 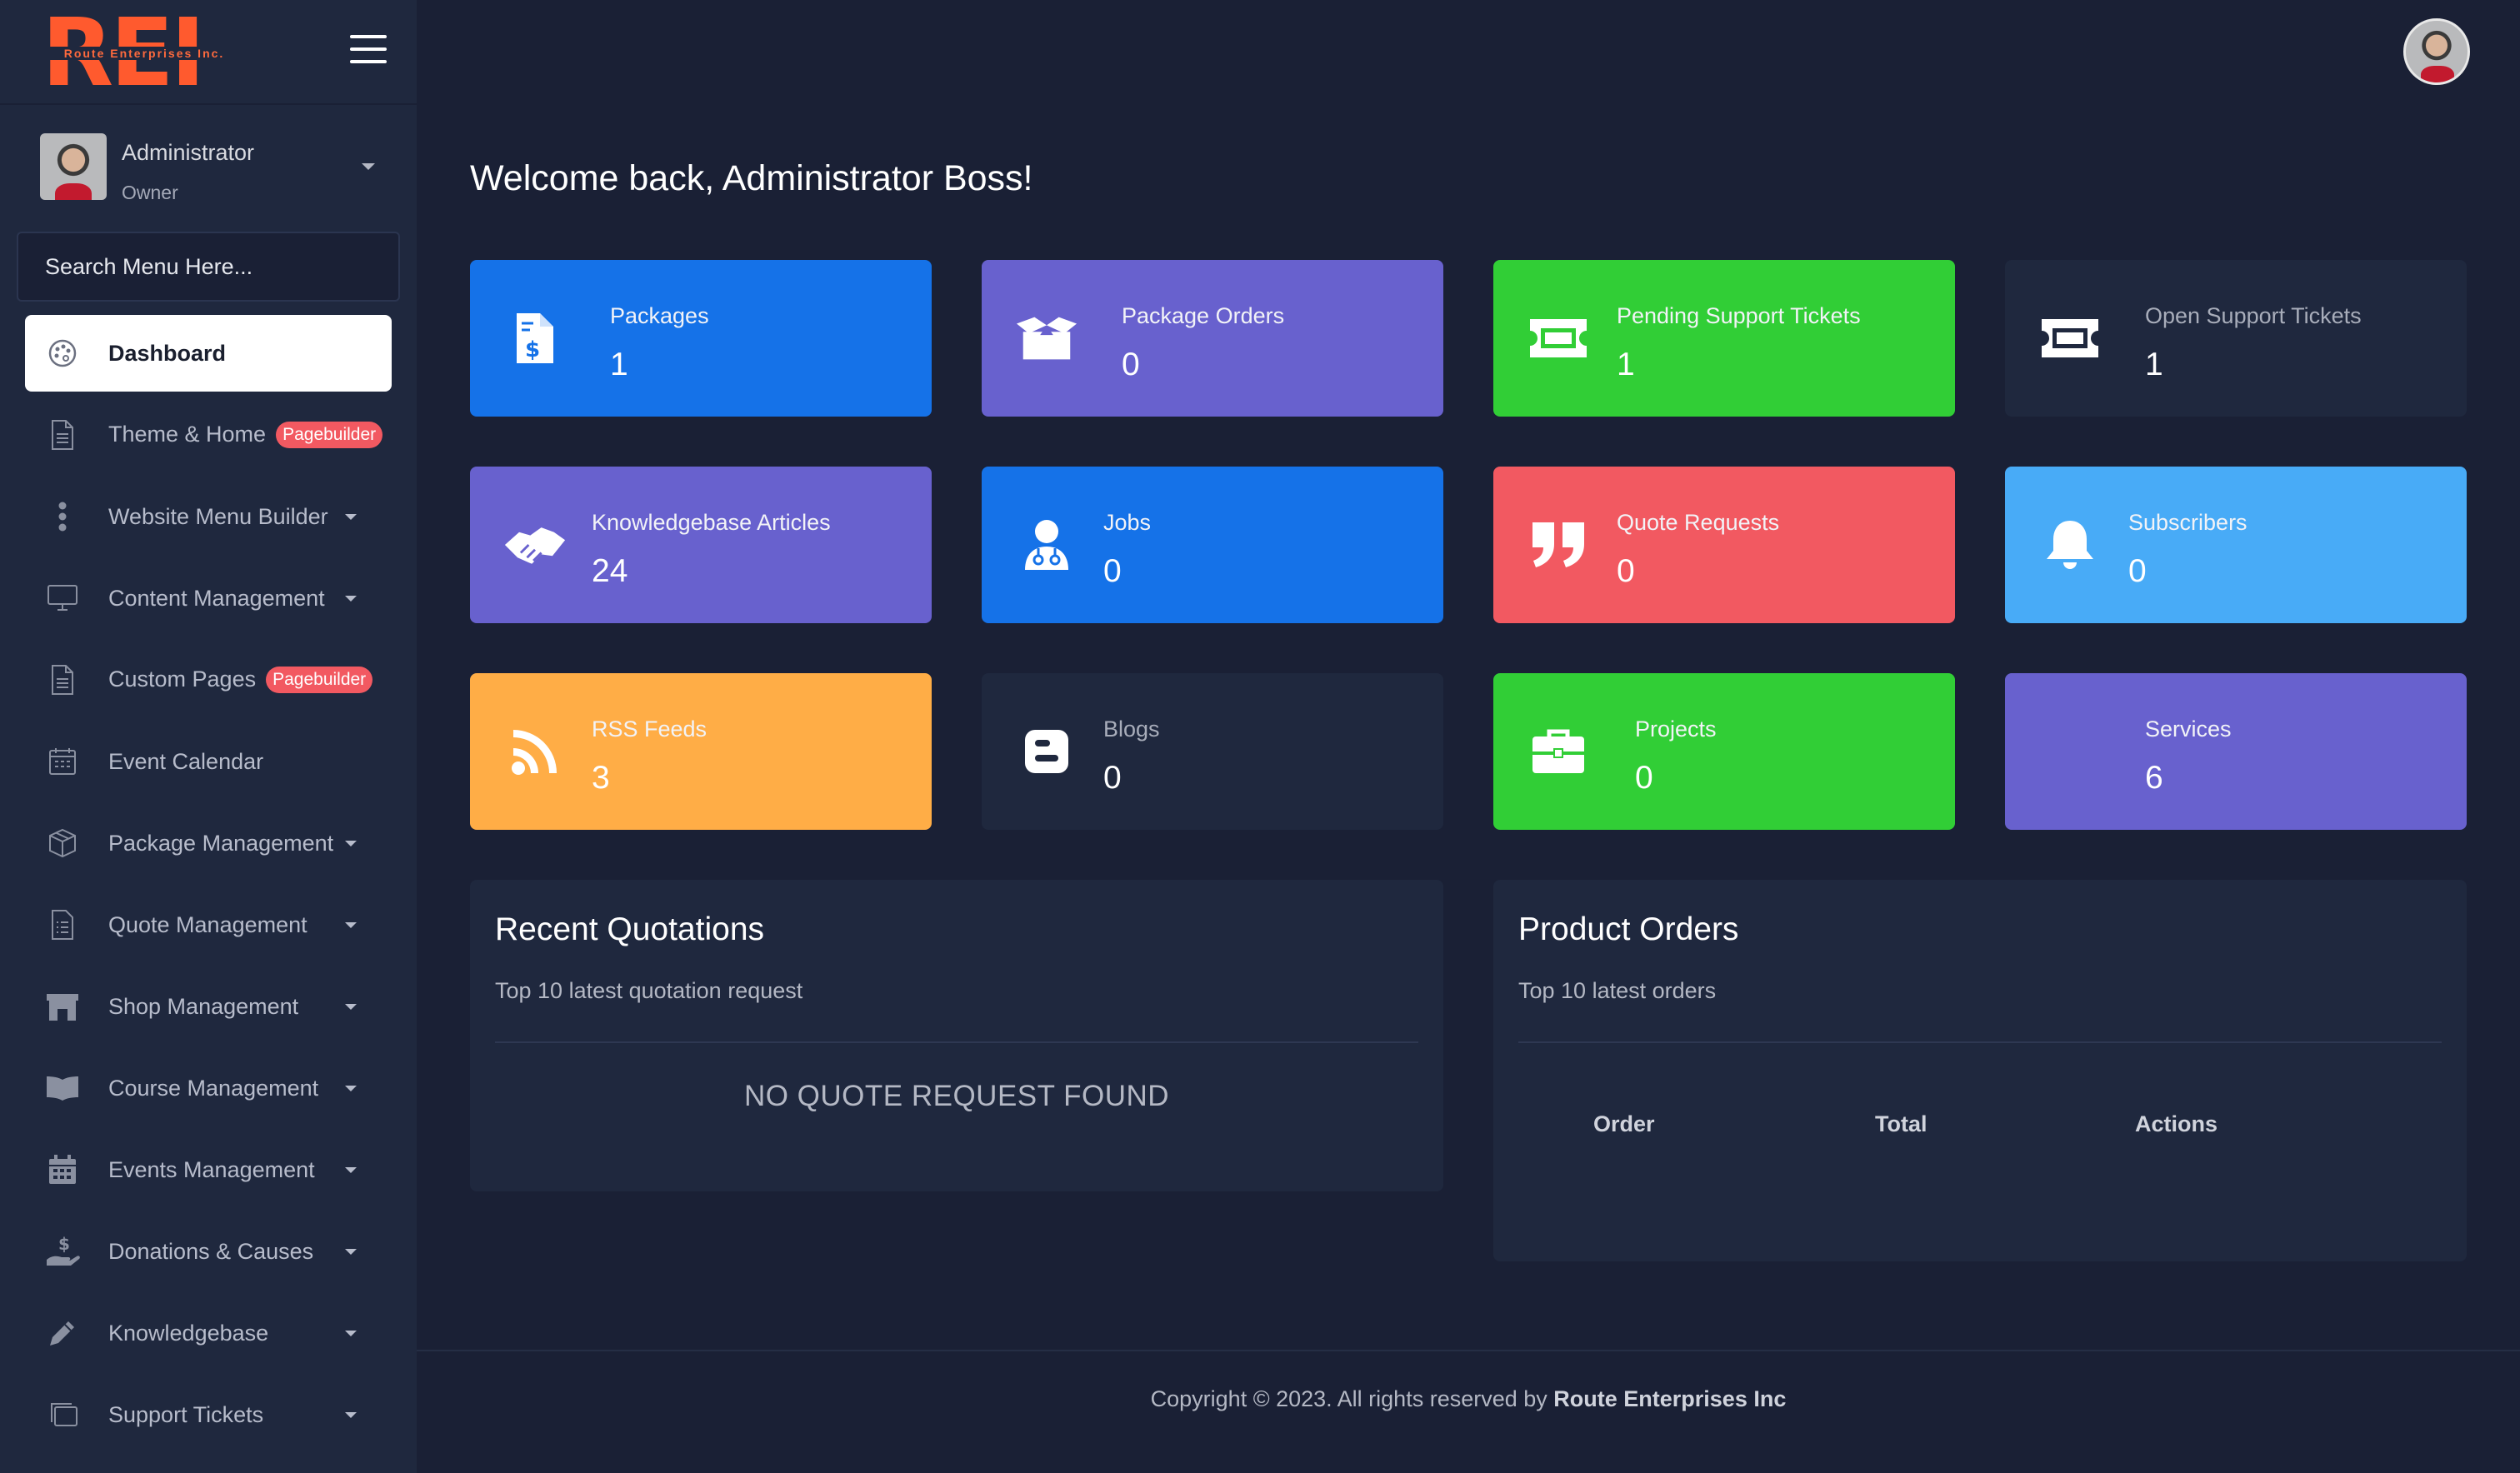 What do you see at coordinates (215, 171) in the screenshot?
I see `user-profile-toggle: Administrator Owner` at bounding box center [215, 171].